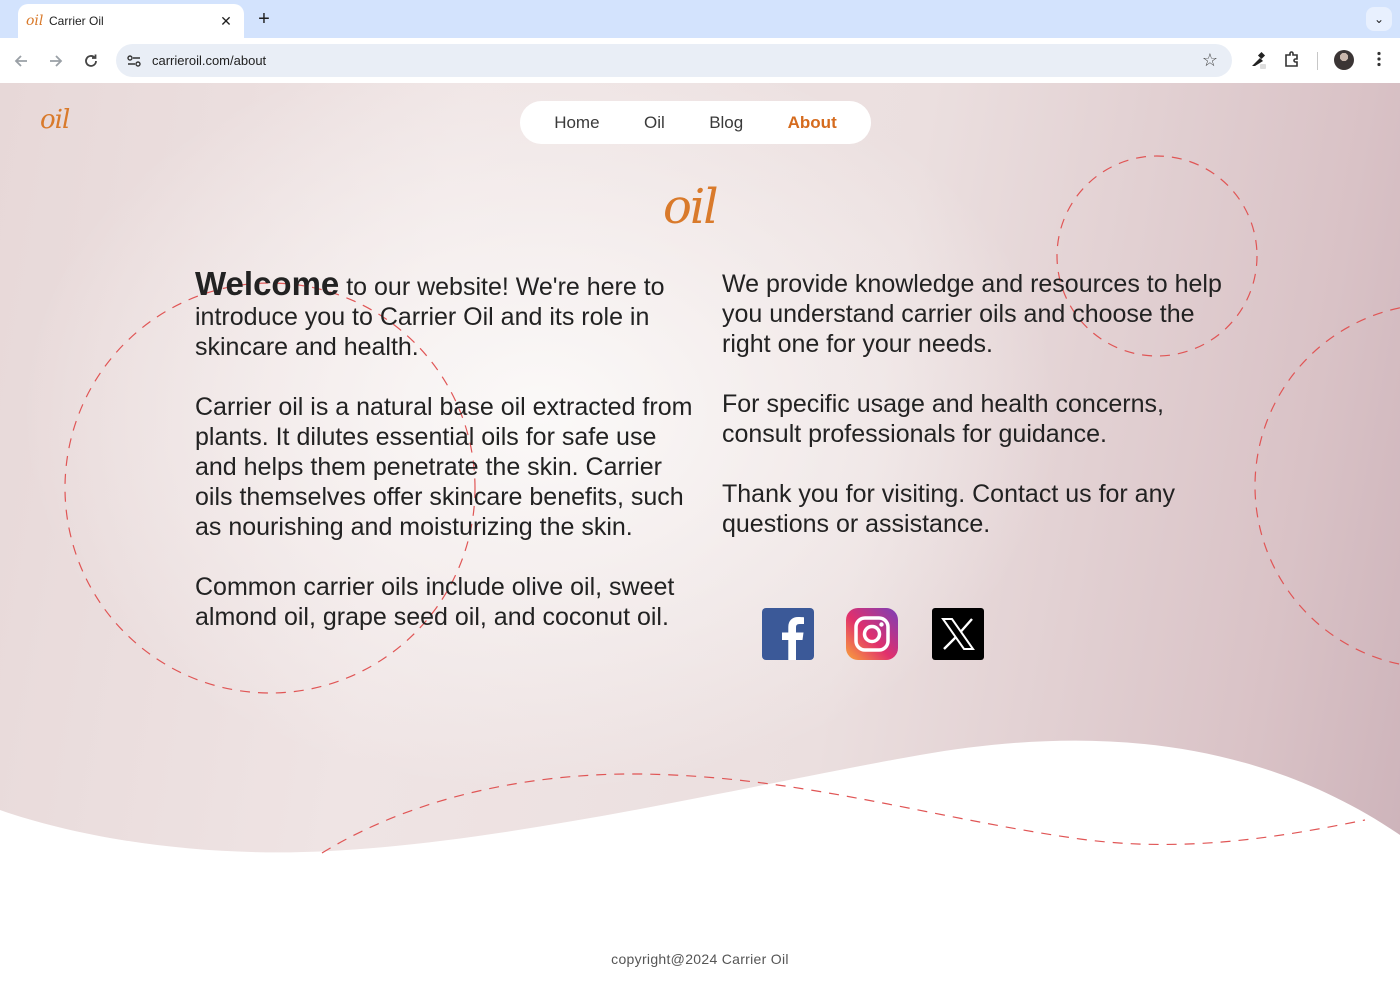 The image size is (1400, 986). I want to click on welcome-heading: Welcome, so click(267, 283).